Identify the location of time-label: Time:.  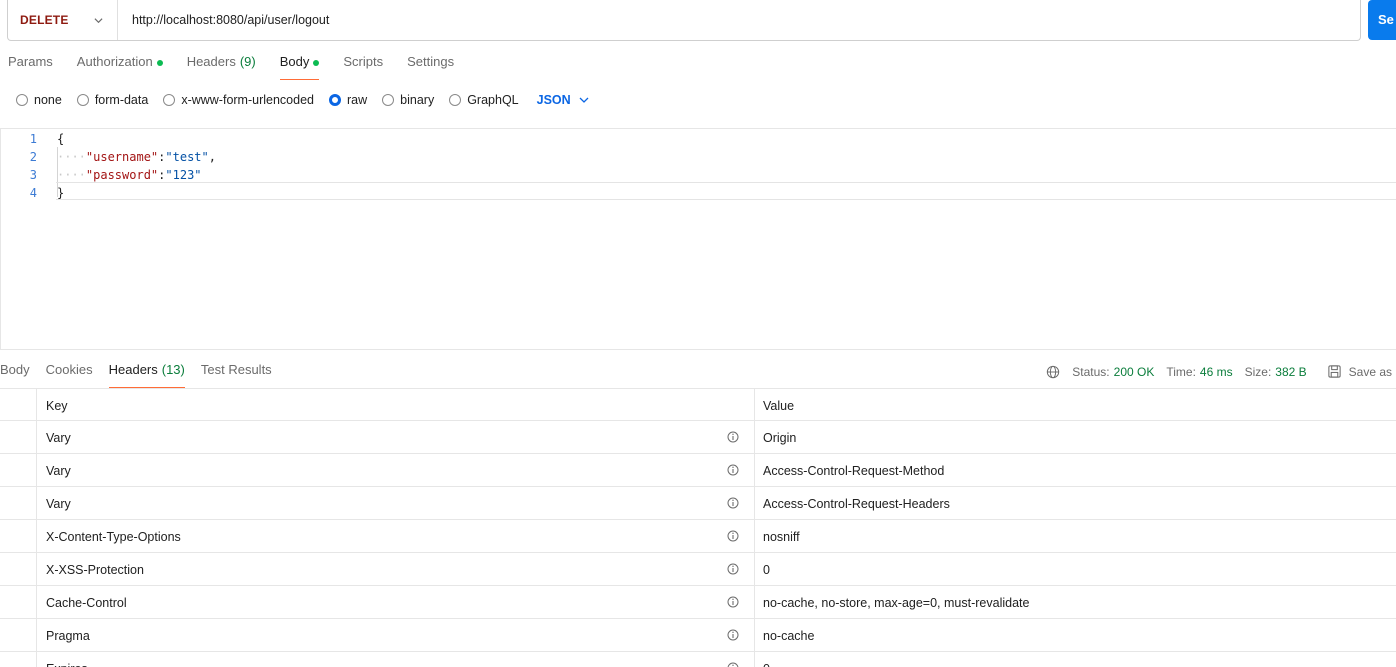
(1181, 371).